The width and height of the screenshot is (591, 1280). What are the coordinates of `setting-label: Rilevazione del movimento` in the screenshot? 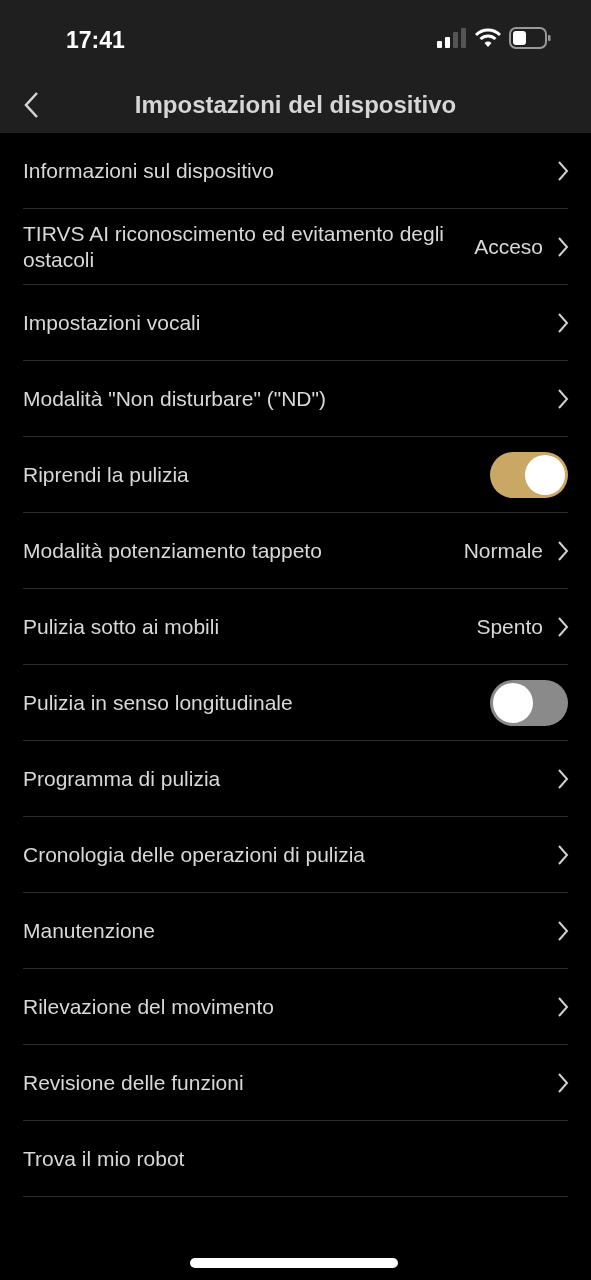 It's located at (149, 1006).